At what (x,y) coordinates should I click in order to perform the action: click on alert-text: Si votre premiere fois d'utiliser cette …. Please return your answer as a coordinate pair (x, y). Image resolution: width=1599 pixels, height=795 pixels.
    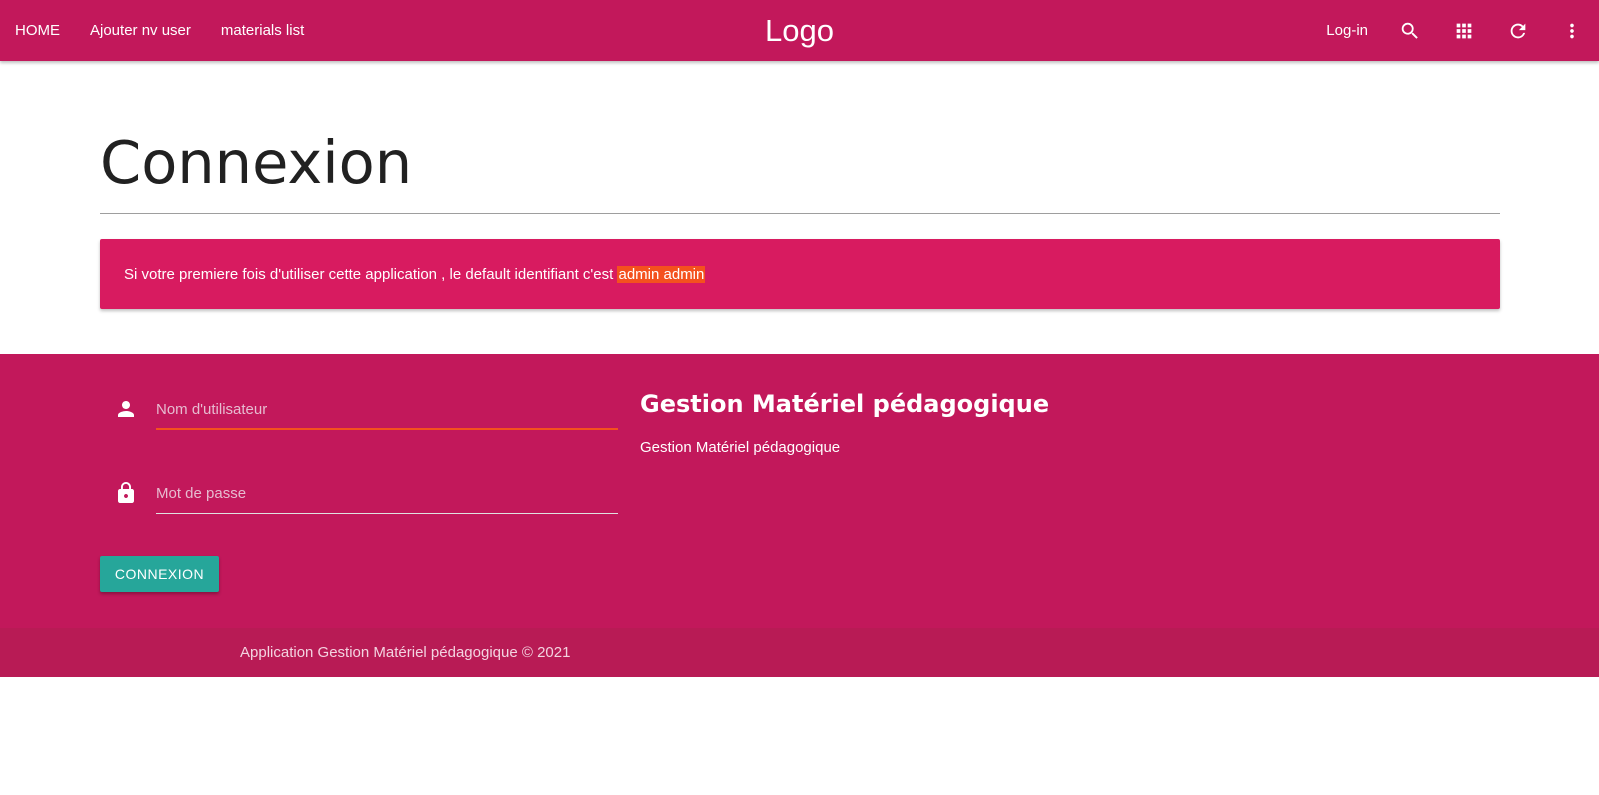
    Looking at the image, I should click on (415, 274).